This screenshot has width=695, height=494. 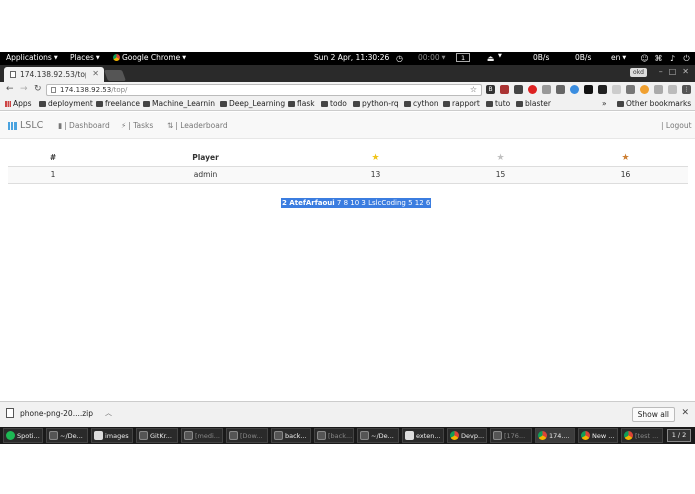 What do you see at coordinates (70, 103) in the screenshot?
I see `bookmark-label: deployment` at bounding box center [70, 103].